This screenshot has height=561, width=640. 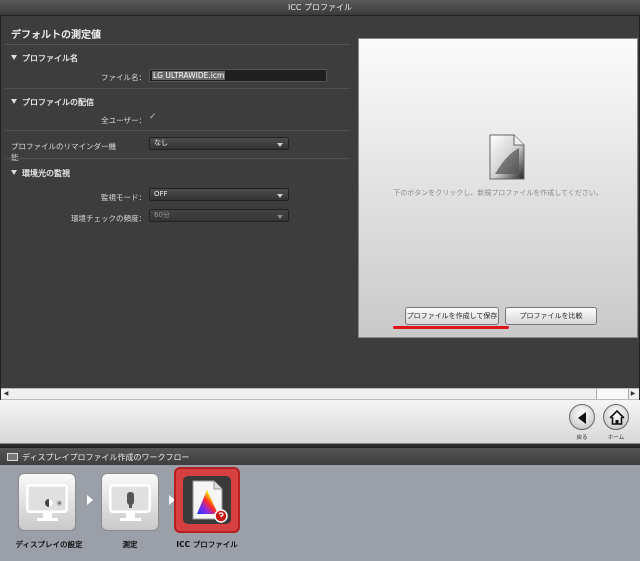 I want to click on check-frequency-value: 60分, so click(x=162, y=215).